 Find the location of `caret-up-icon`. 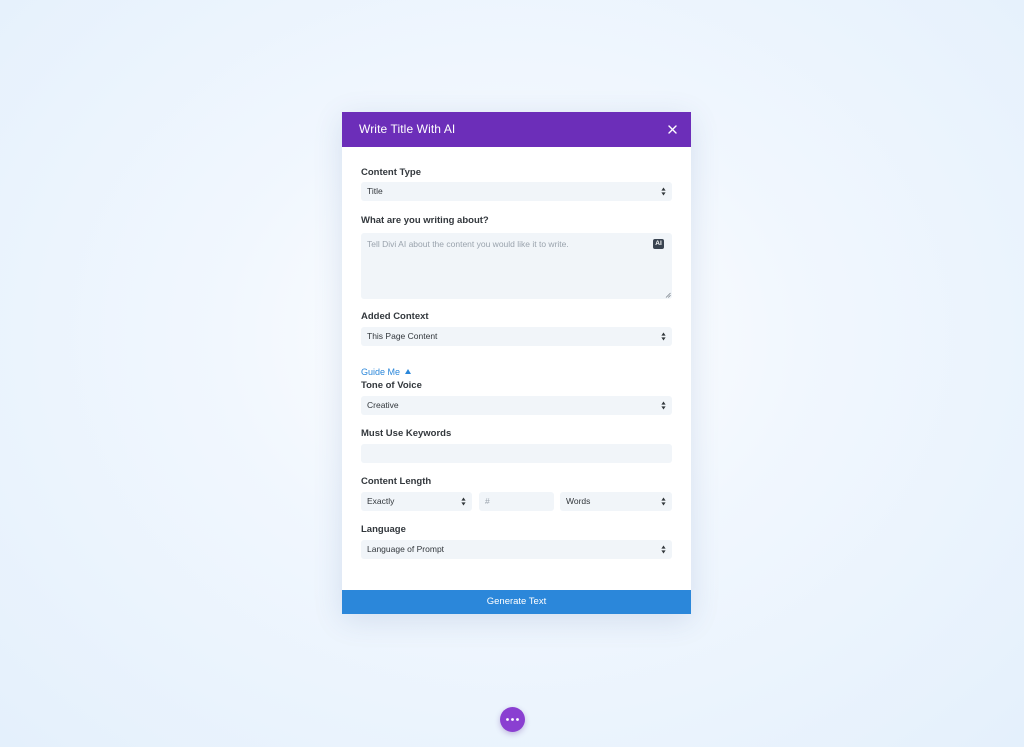

caret-up-icon is located at coordinates (408, 371).